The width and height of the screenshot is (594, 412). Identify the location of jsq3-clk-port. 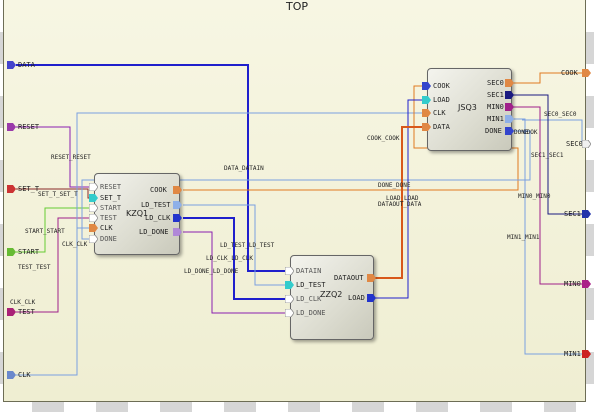
(426, 113).